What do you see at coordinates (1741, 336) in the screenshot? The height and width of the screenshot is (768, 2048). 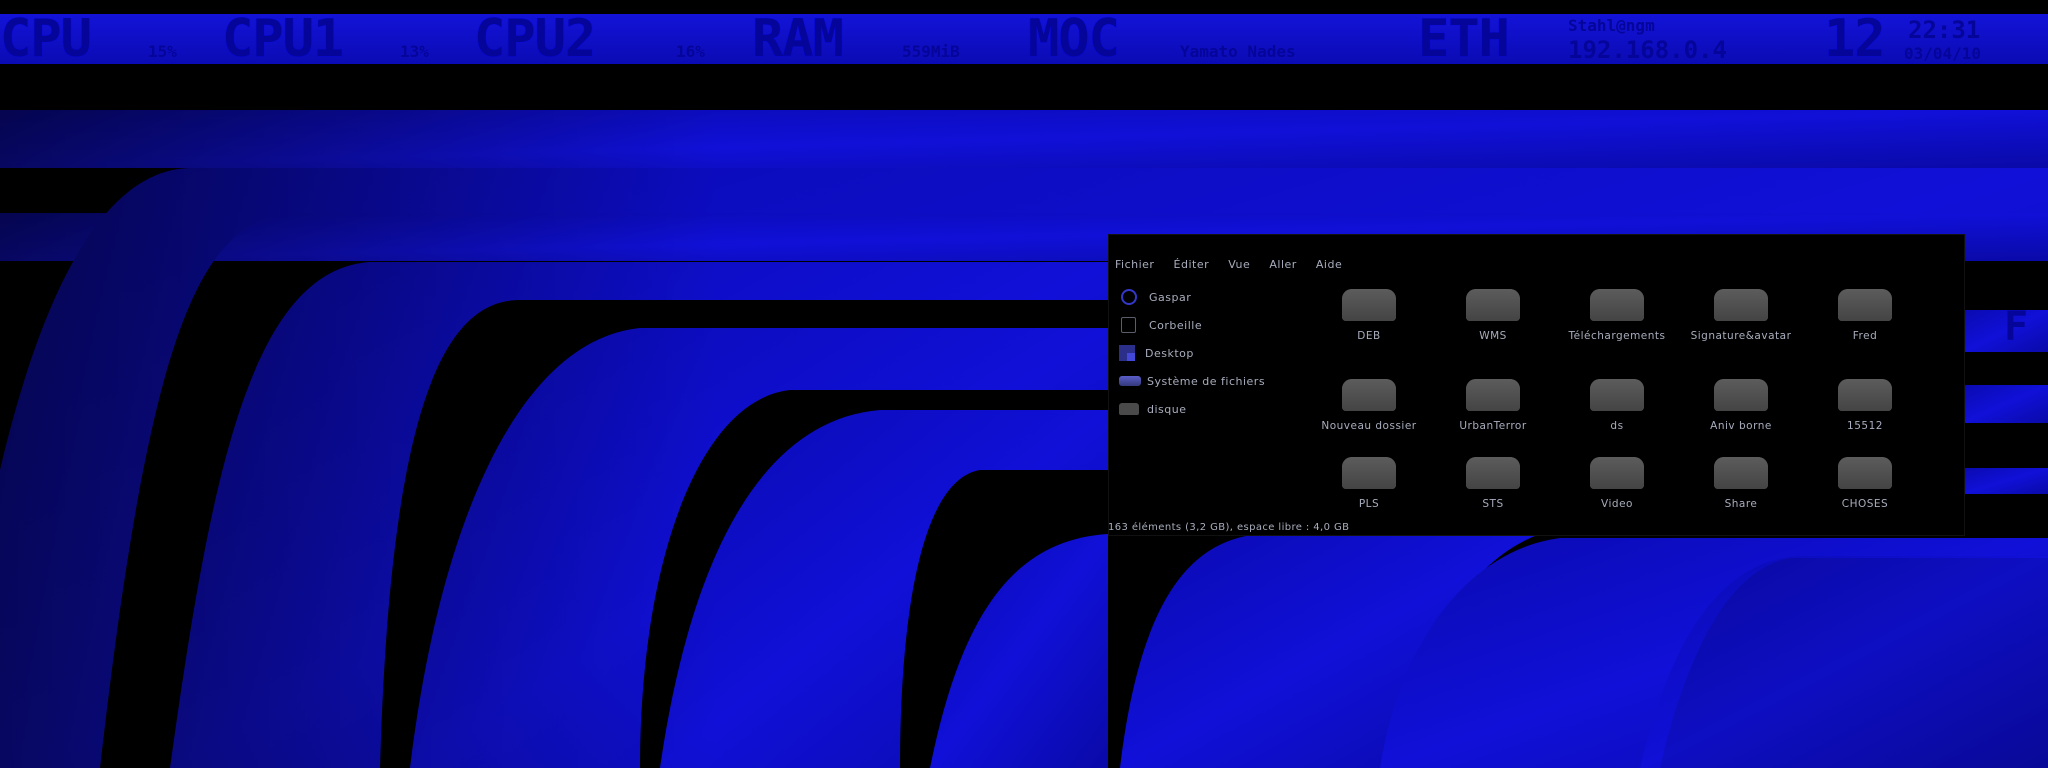 I see `folder-name: Signature&avatar` at bounding box center [1741, 336].